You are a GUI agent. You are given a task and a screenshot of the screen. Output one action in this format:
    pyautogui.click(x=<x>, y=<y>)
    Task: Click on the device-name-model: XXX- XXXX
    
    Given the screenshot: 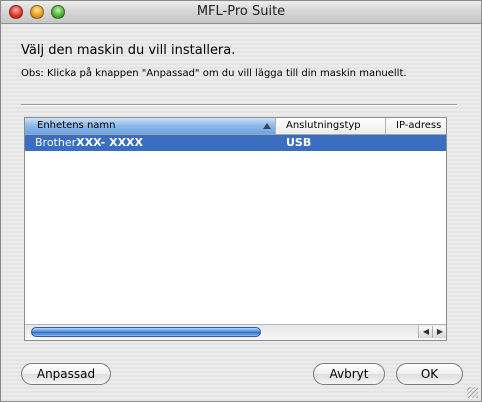 What is the action you would take?
    pyautogui.click(x=110, y=142)
    